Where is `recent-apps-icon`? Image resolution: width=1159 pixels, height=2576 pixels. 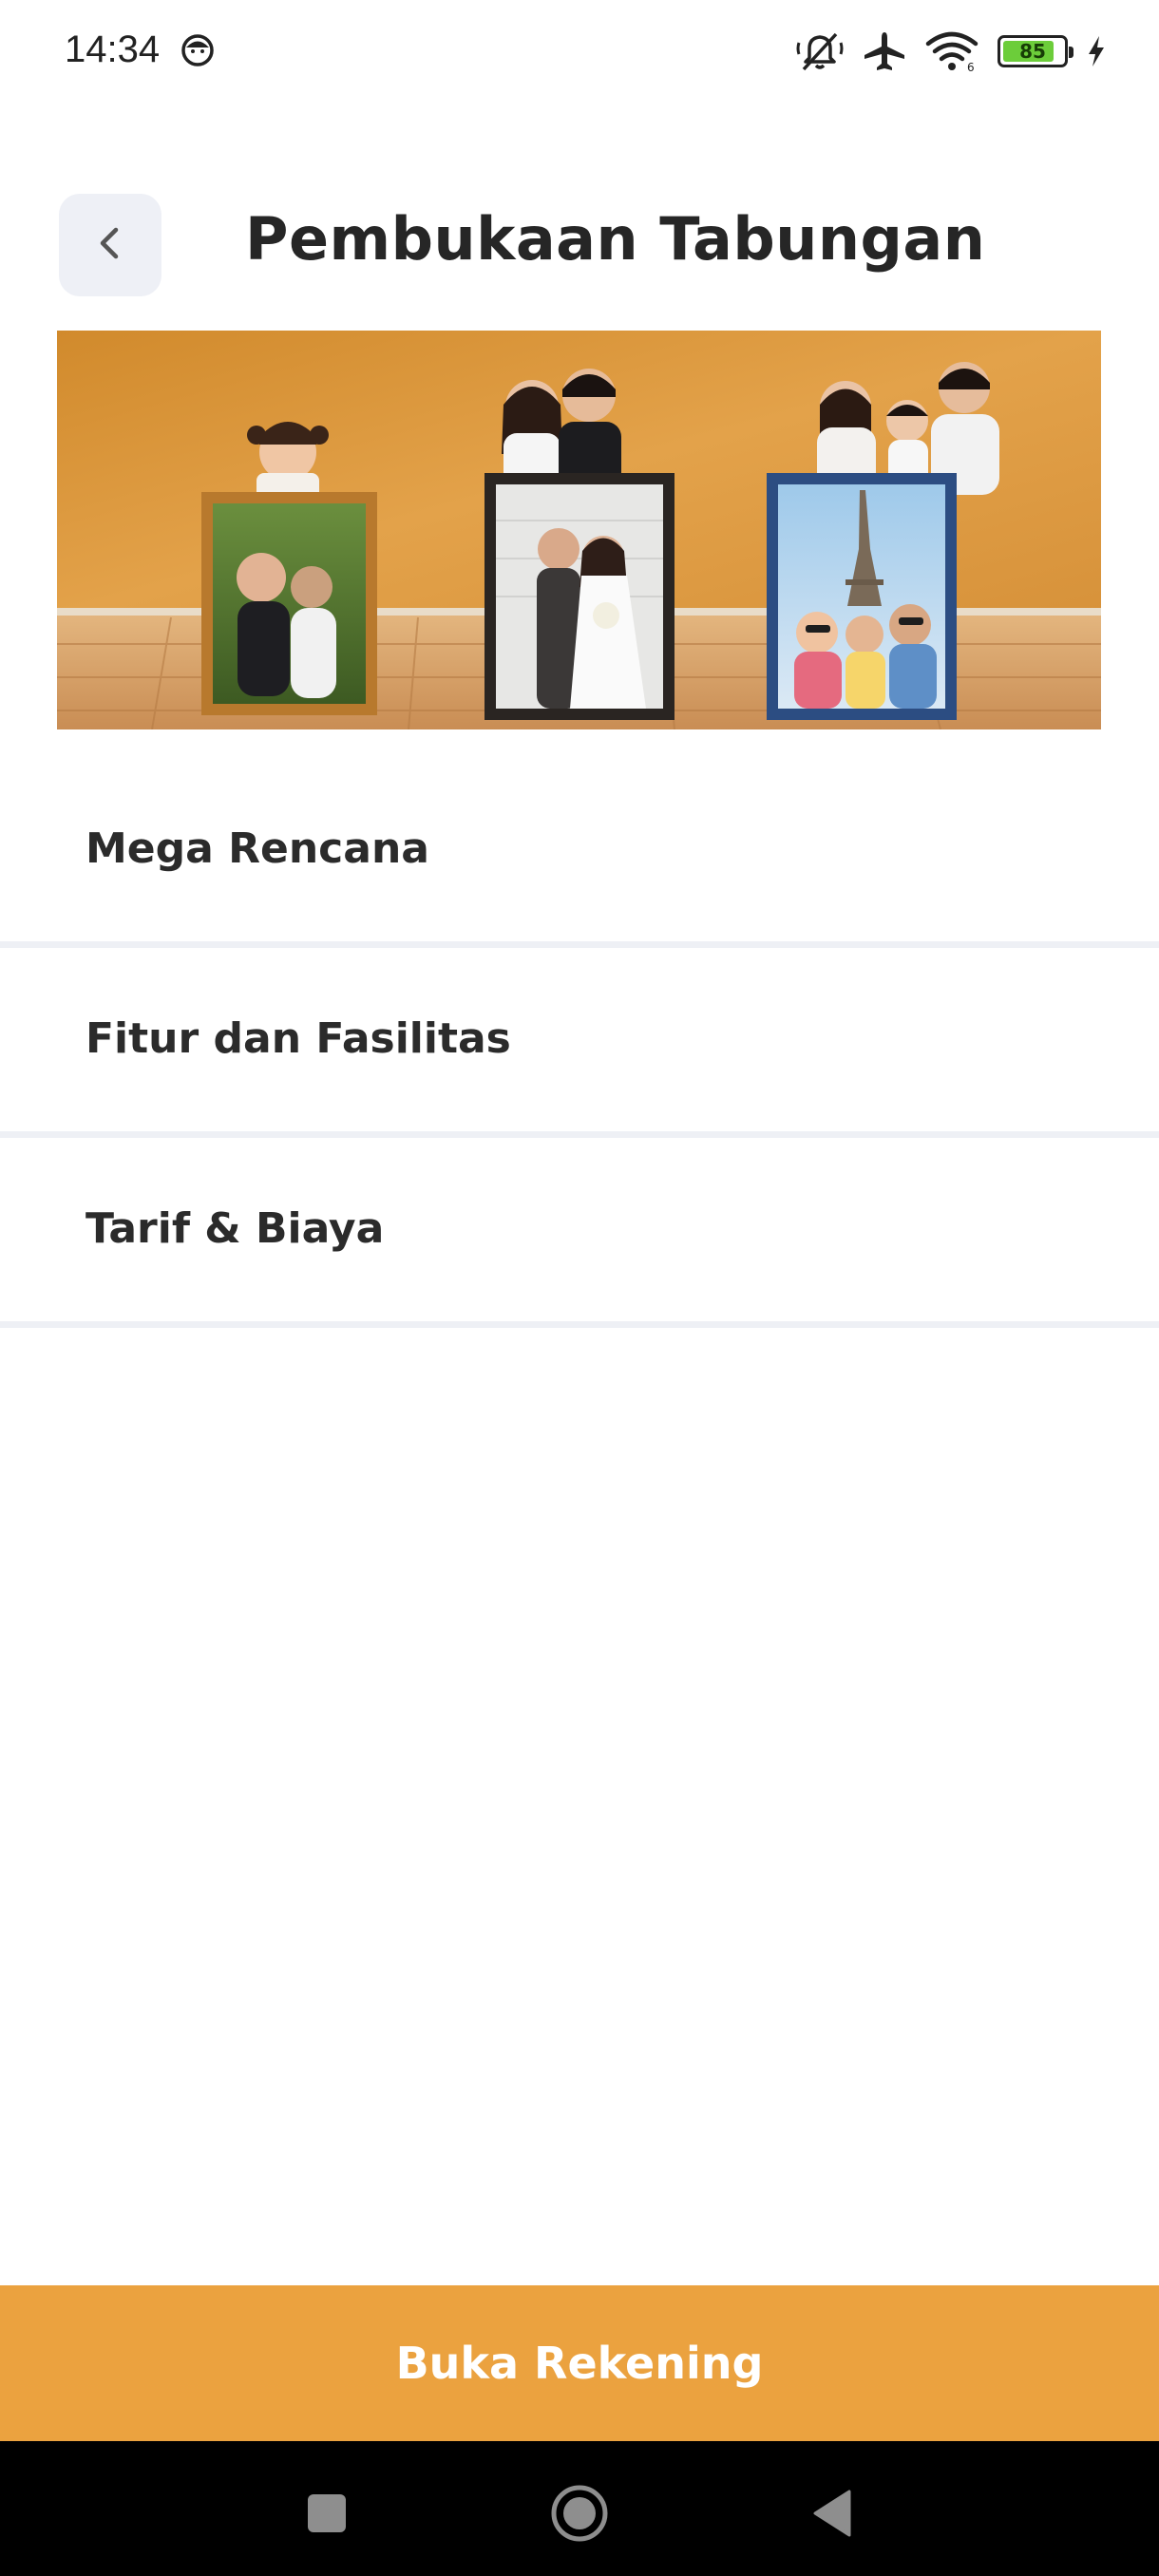 recent-apps-icon is located at coordinates (327, 2513).